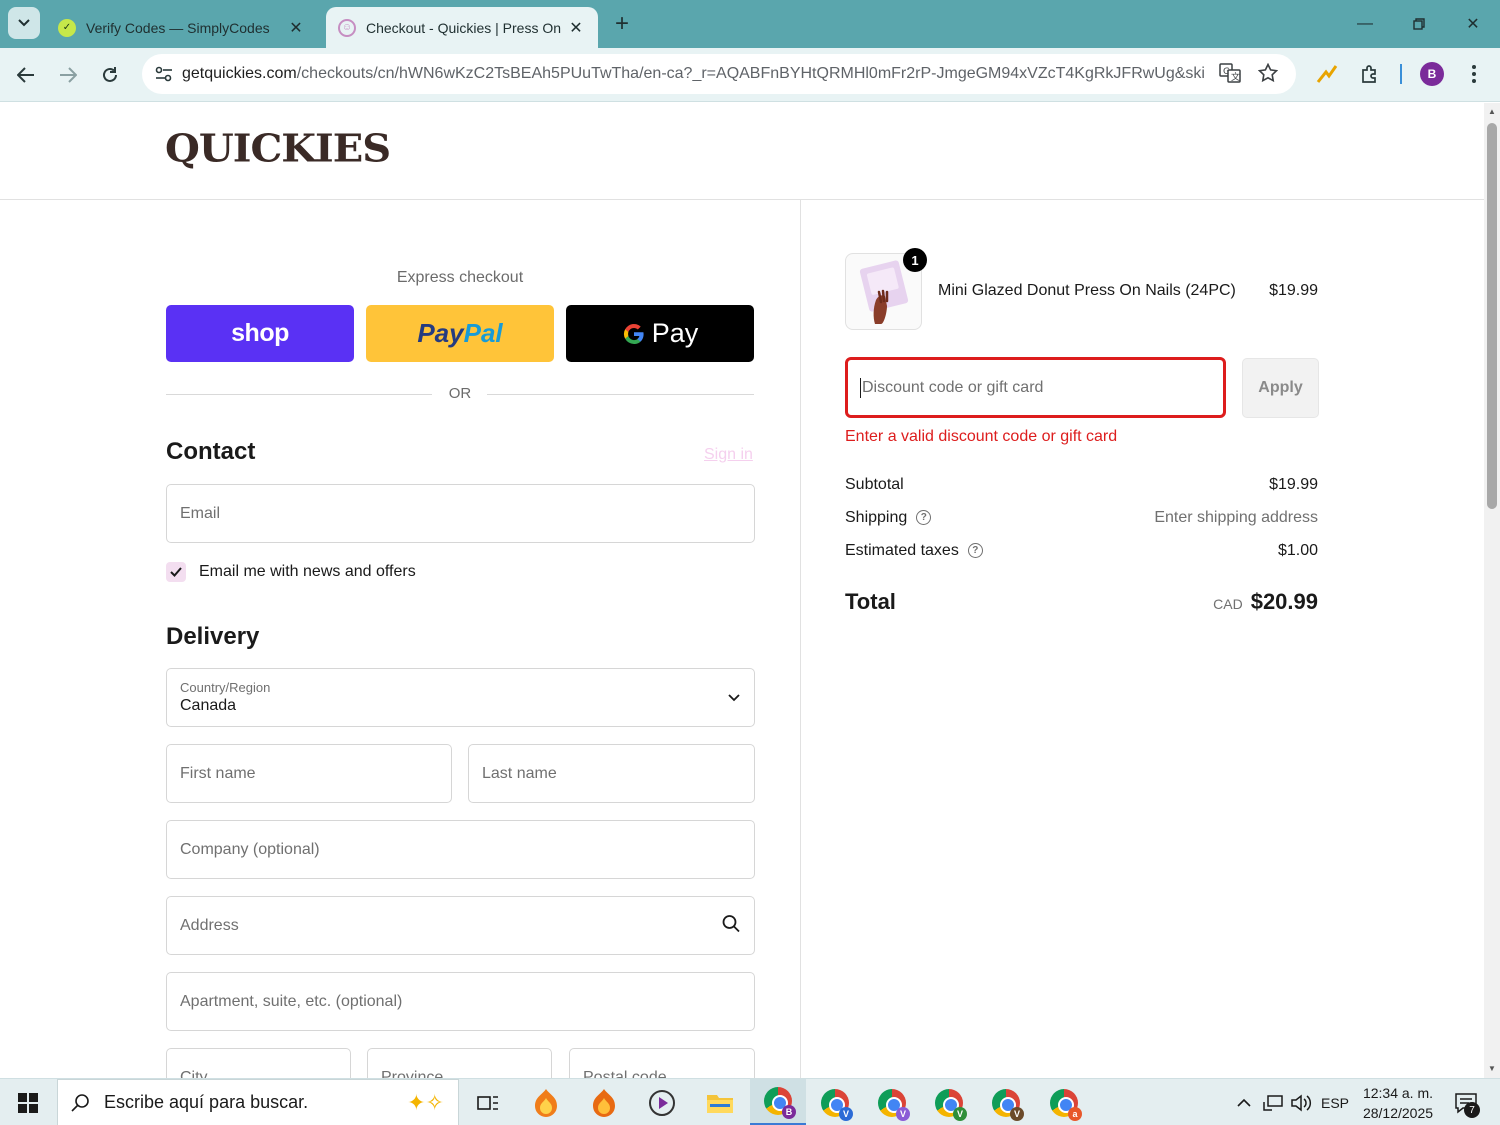 The image size is (1500, 1125). I want to click on chevron-down-icon, so click(24, 23).